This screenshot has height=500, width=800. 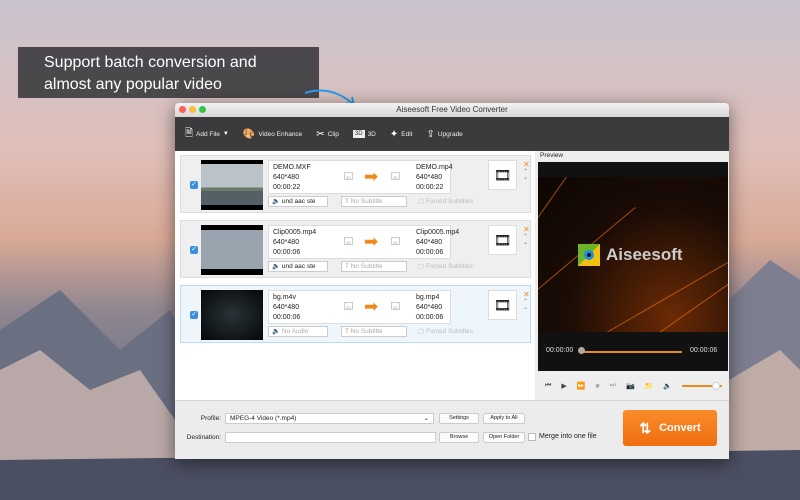 What do you see at coordinates (459, 418) in the screenshot?
I see `settings-button: Settings` at bounding box center [459, 418].